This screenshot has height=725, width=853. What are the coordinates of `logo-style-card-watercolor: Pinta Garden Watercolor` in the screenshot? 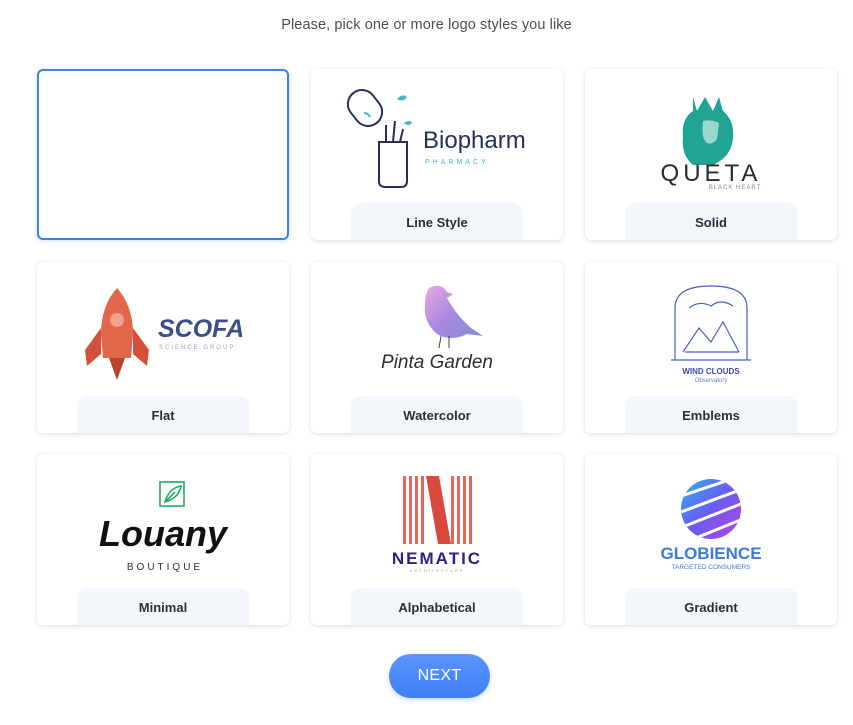 It's located at (437, 347).